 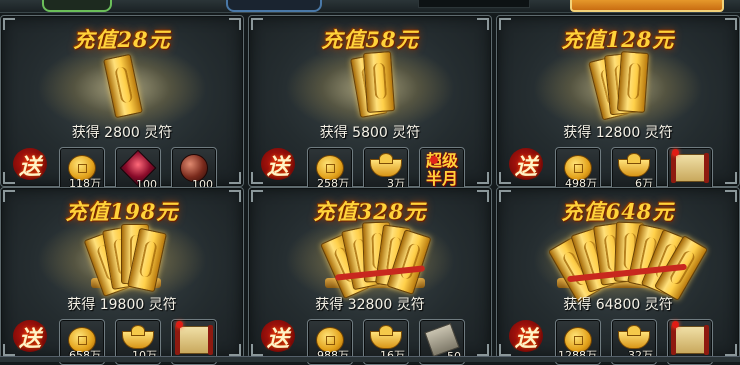 What do you see at coordinates (370, 6) in the screenshot?
I see `top-bar` at bounding box center [370, 6].